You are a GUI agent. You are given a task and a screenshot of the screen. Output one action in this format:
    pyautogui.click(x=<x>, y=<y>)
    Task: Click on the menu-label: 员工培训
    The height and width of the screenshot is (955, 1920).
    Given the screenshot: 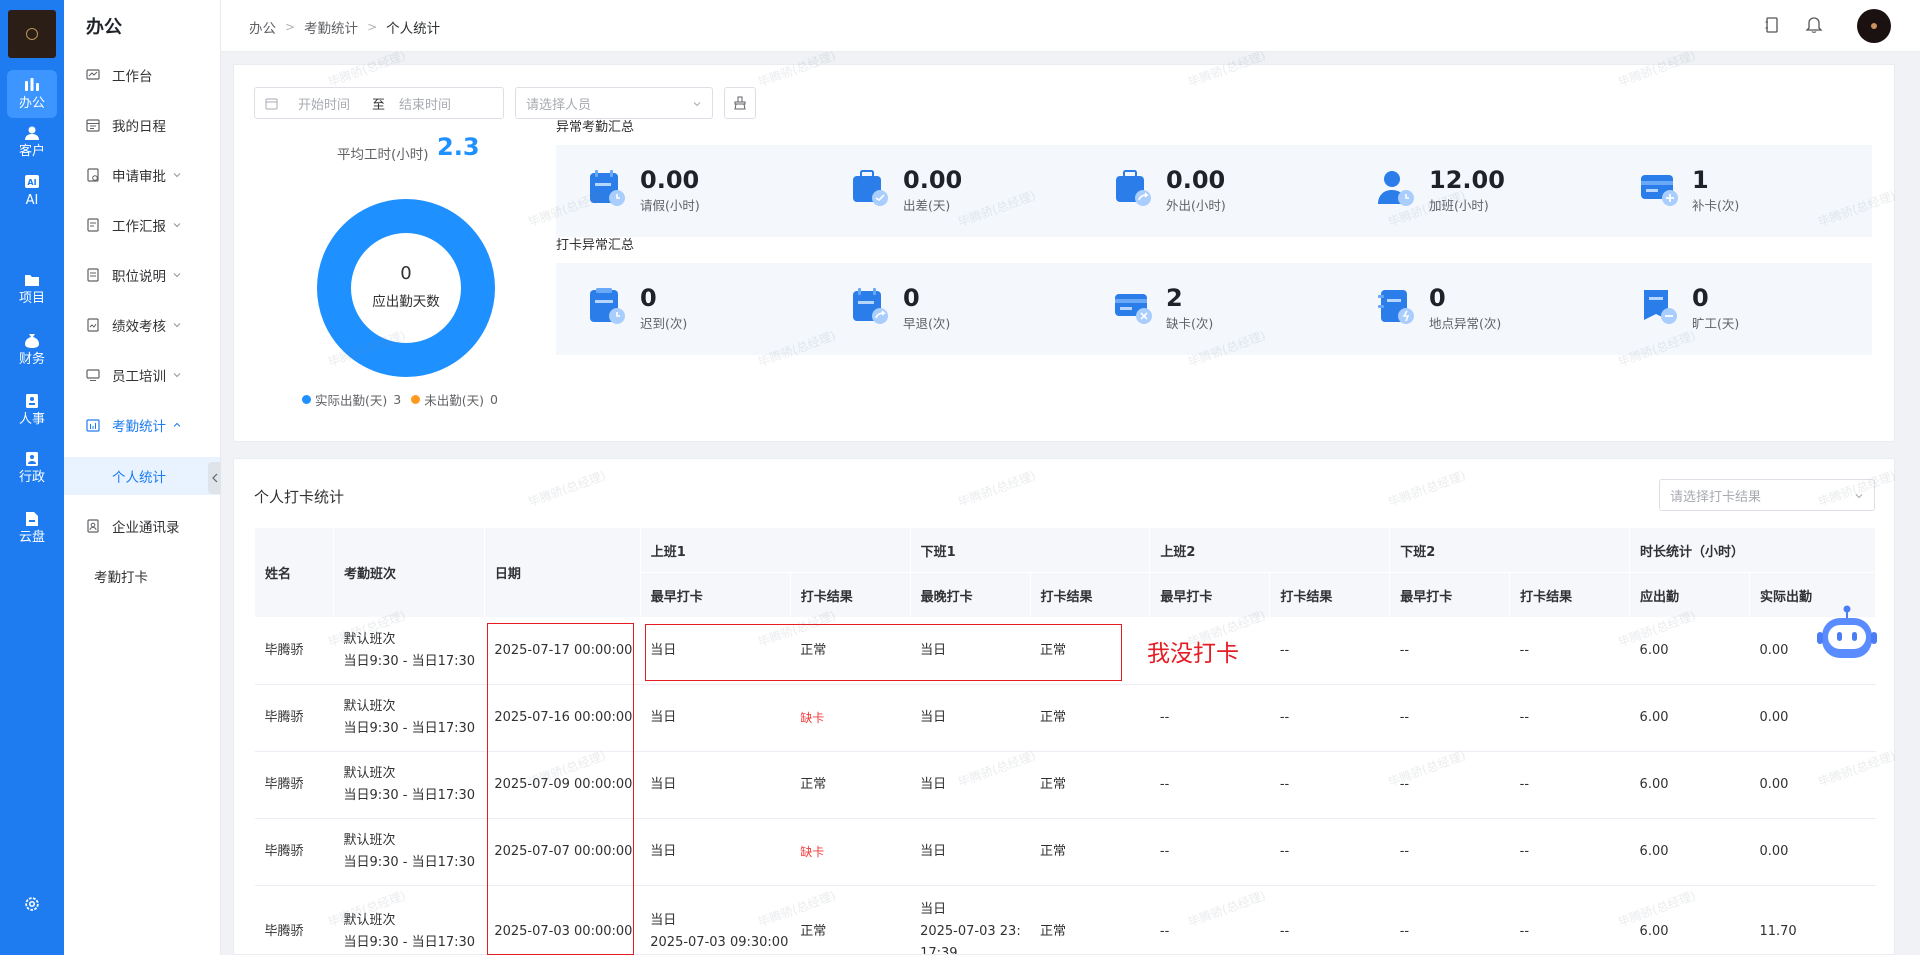 What is the action you would take?
    pyautogui.click(x=139, y=377)
    